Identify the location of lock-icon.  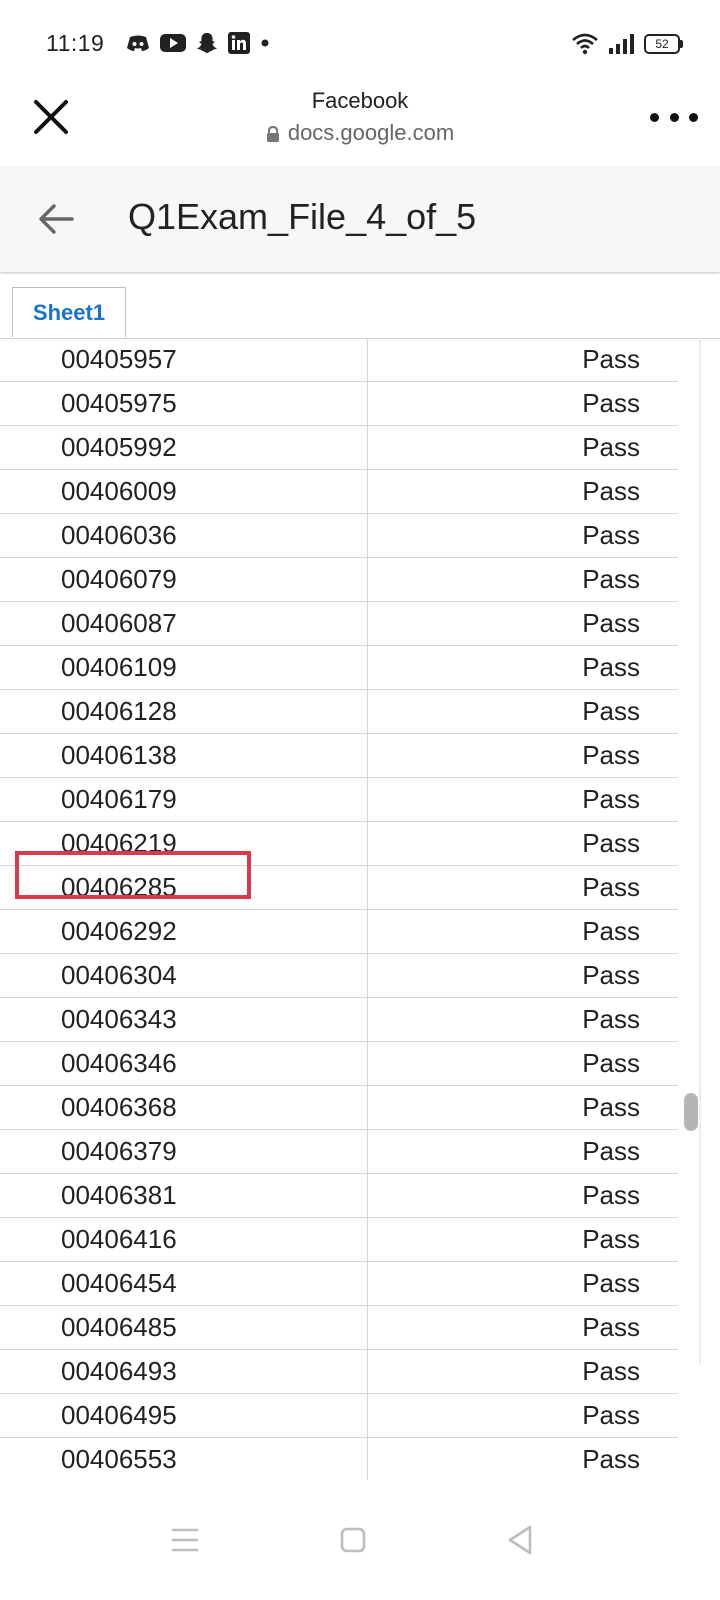
(272, 133).